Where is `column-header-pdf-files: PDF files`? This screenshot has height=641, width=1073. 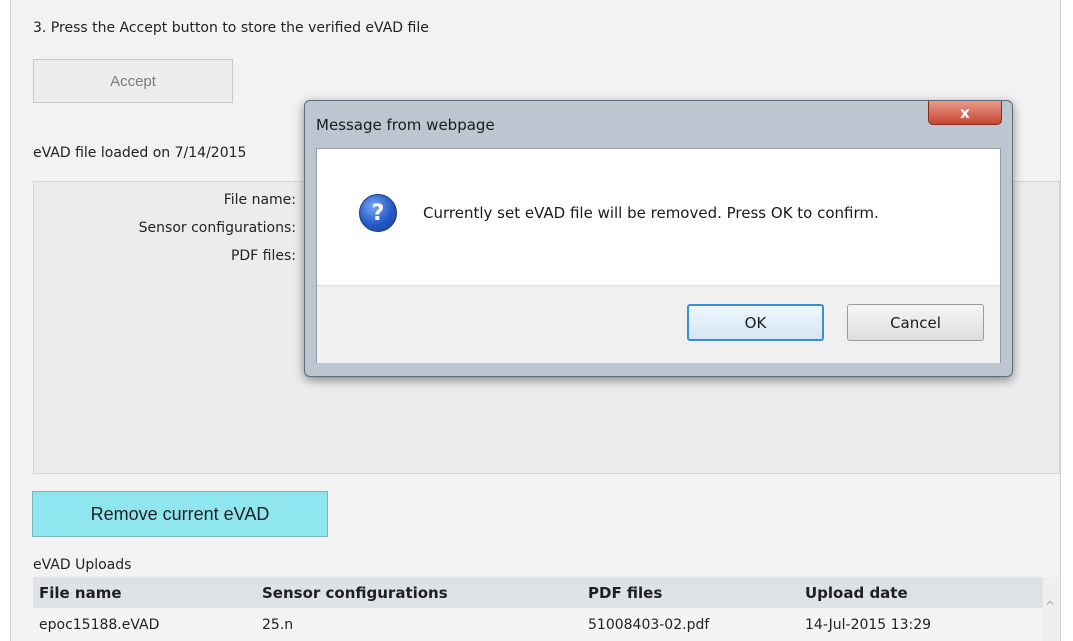
column-header-pdf-files: PDF files is located at coordinates (625, 593).